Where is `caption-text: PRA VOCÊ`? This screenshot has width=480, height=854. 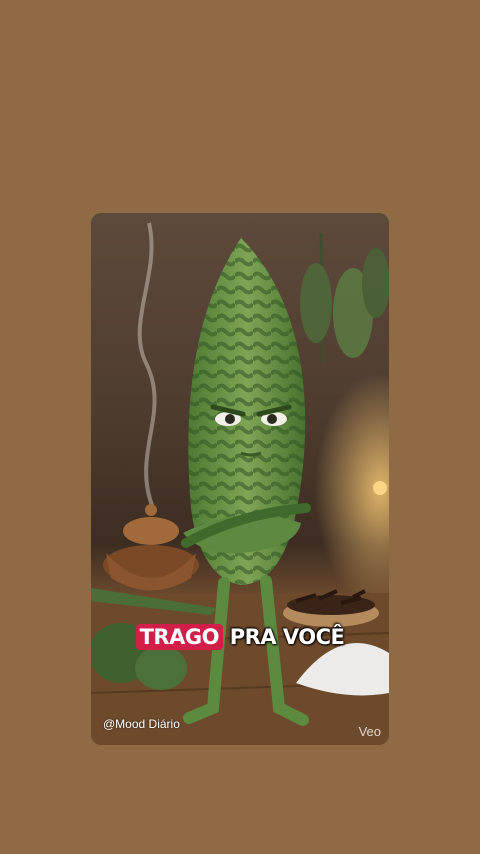 caption-text: PRA VOCÊ is located at coordinates (287, 637).